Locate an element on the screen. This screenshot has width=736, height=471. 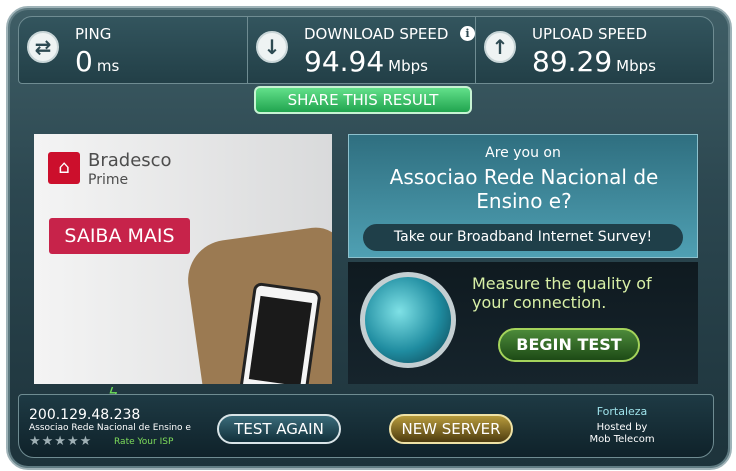
measure-line-1: Measure the quality of is located at coordinates (562, 283).